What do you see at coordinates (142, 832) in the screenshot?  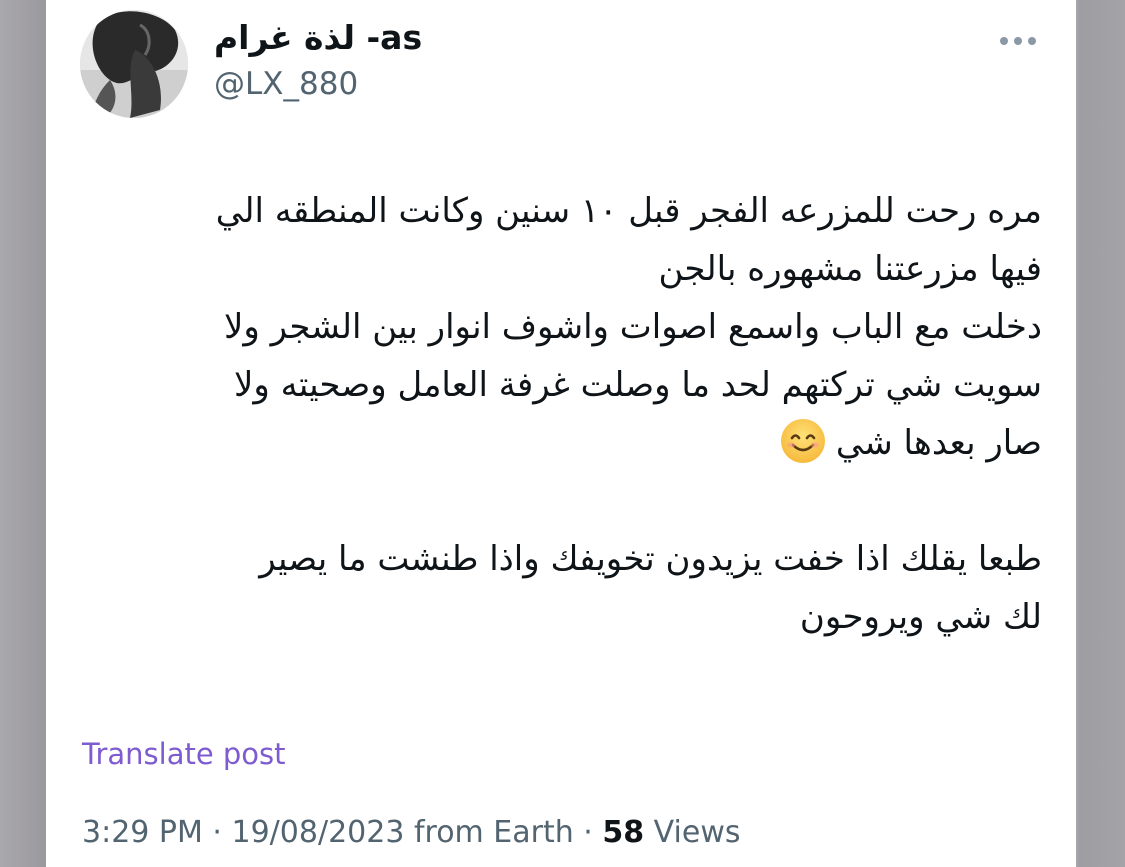 I see `post-time: 3:29 PM` at bounding box center [142, 832].